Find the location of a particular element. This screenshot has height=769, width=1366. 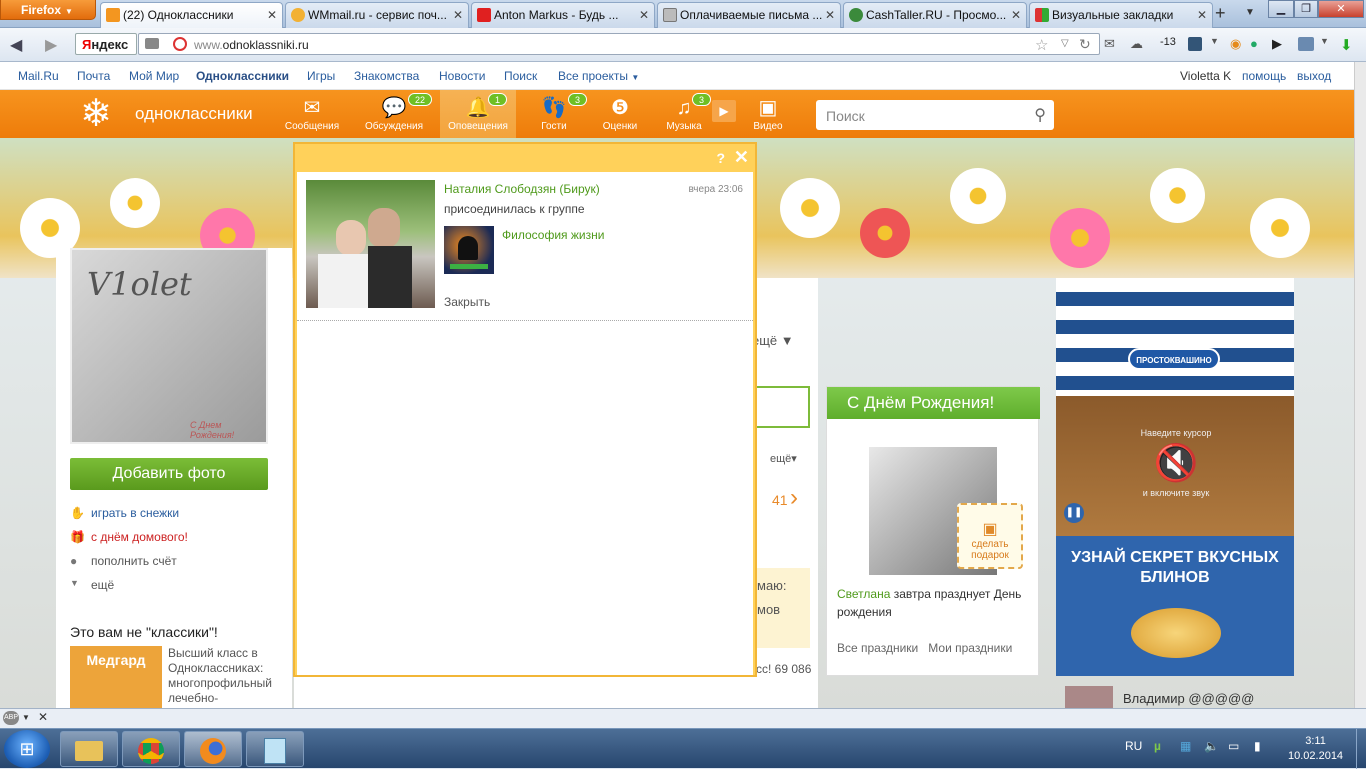

ok-logo-text: одноклассники is located at coordinates (194, 114).